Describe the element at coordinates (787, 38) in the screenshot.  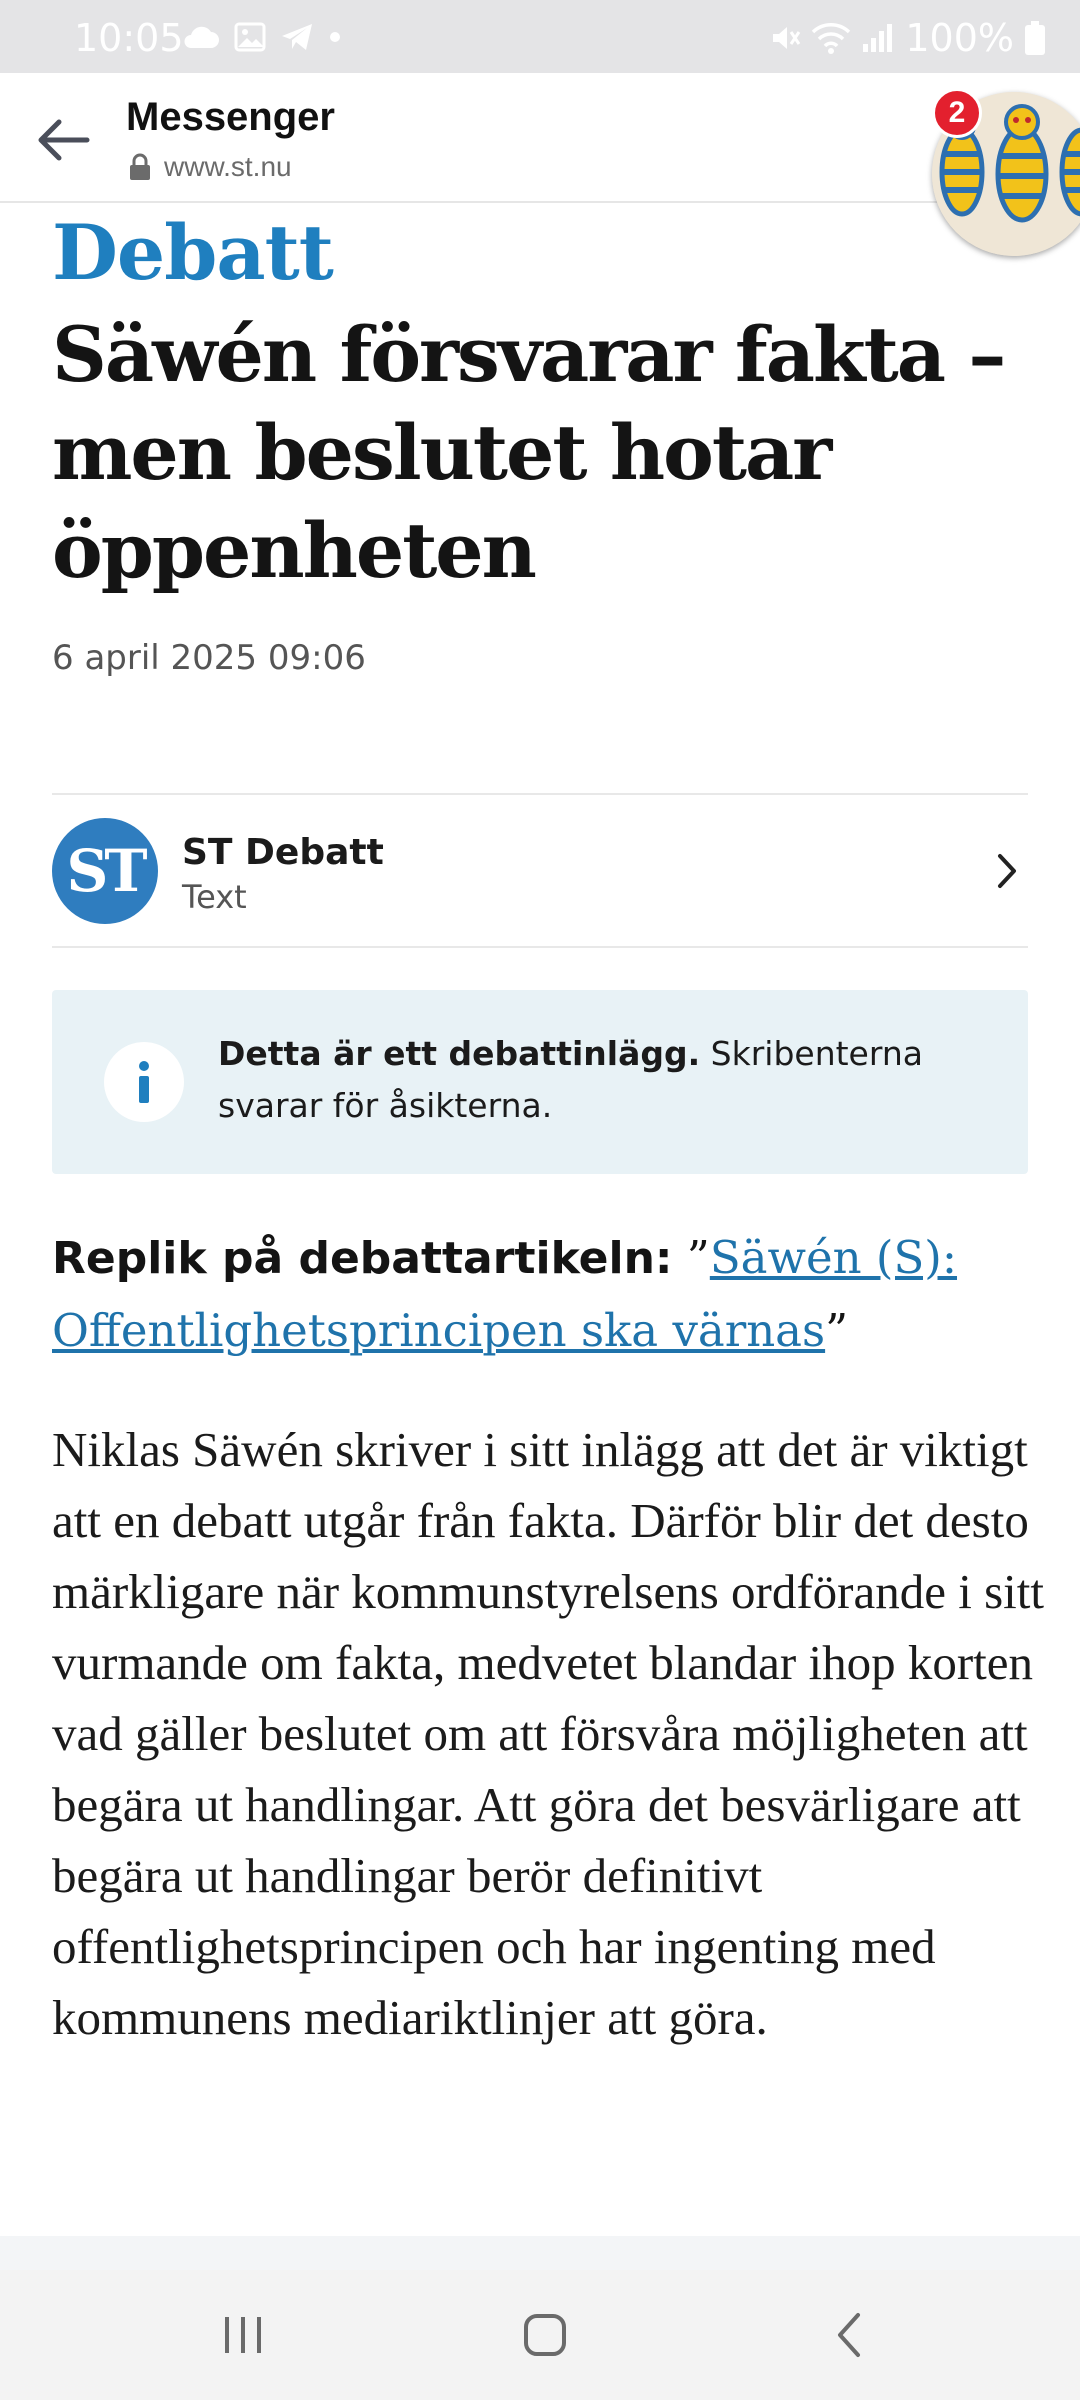
I see `mute-icon` at that location.